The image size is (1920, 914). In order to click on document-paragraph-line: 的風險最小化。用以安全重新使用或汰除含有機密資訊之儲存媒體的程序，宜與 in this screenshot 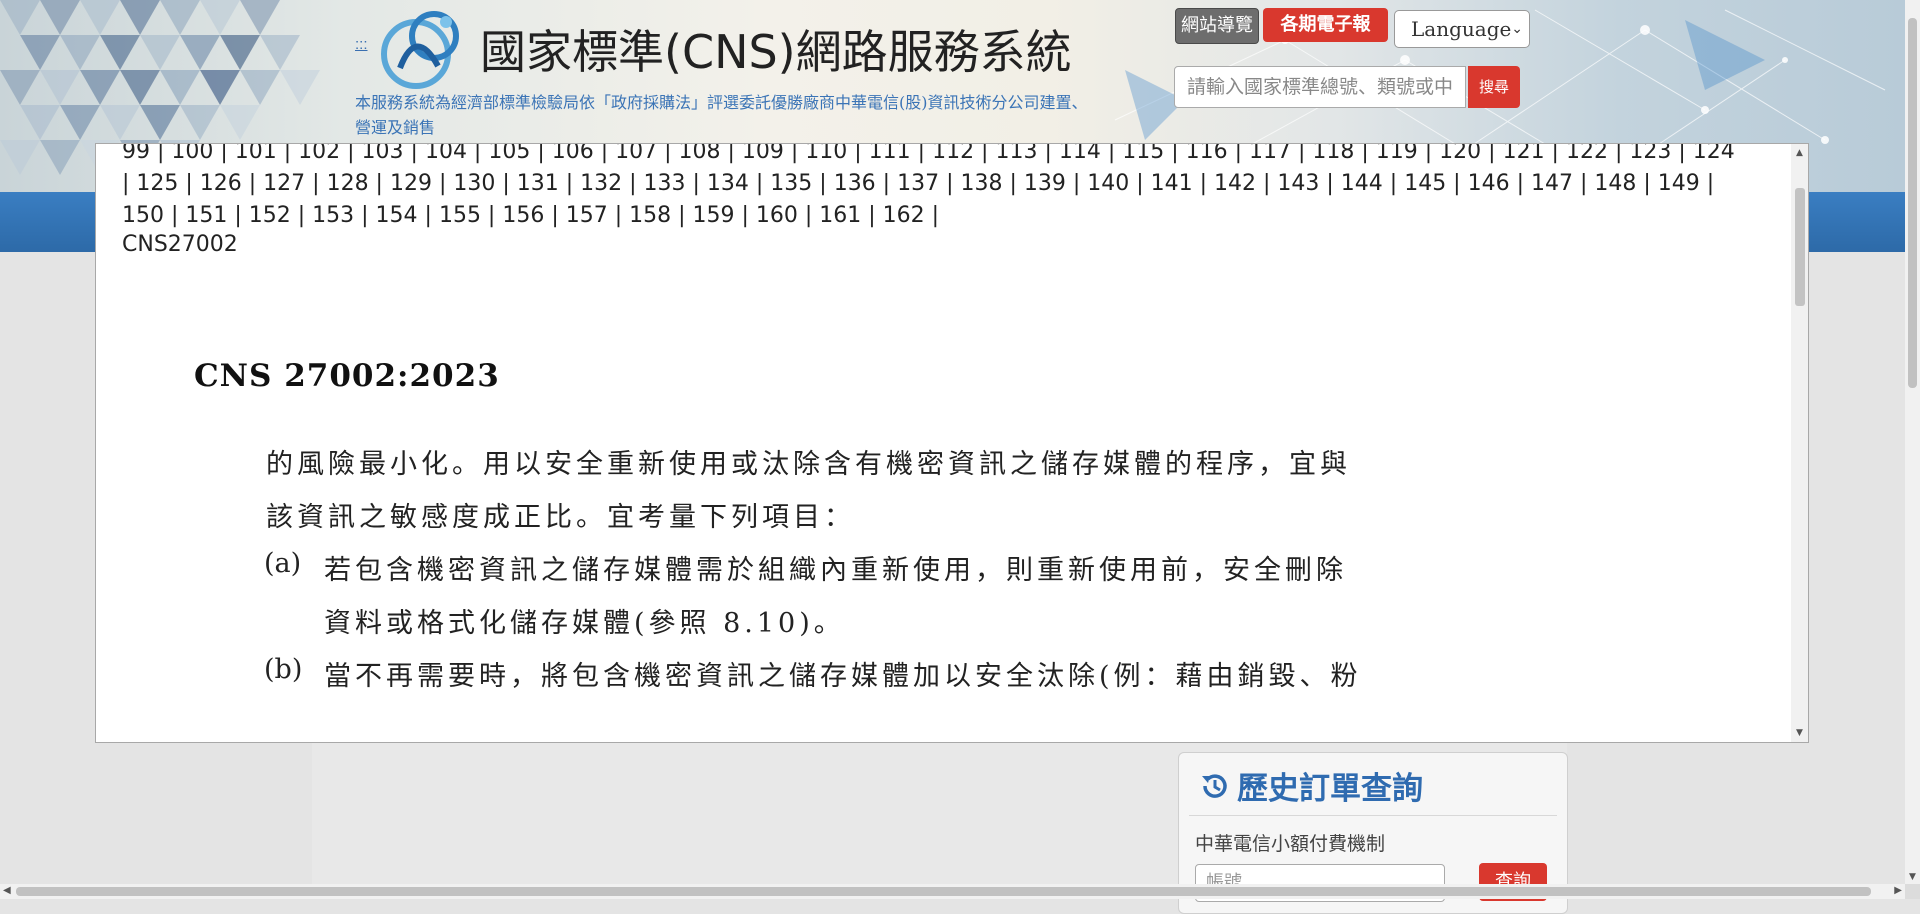, I will do `click(808, 464)`.